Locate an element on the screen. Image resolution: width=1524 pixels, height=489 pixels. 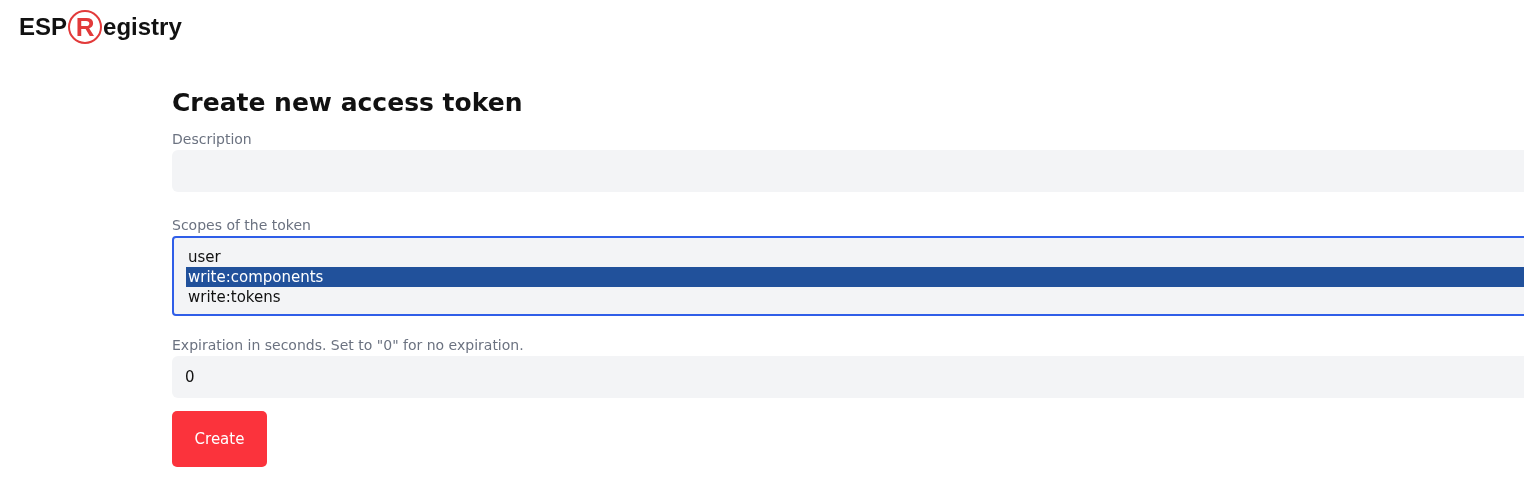
field-label: Expiration in seconds. Set to "0" for no expiration. is located at coordinates (348, 345).